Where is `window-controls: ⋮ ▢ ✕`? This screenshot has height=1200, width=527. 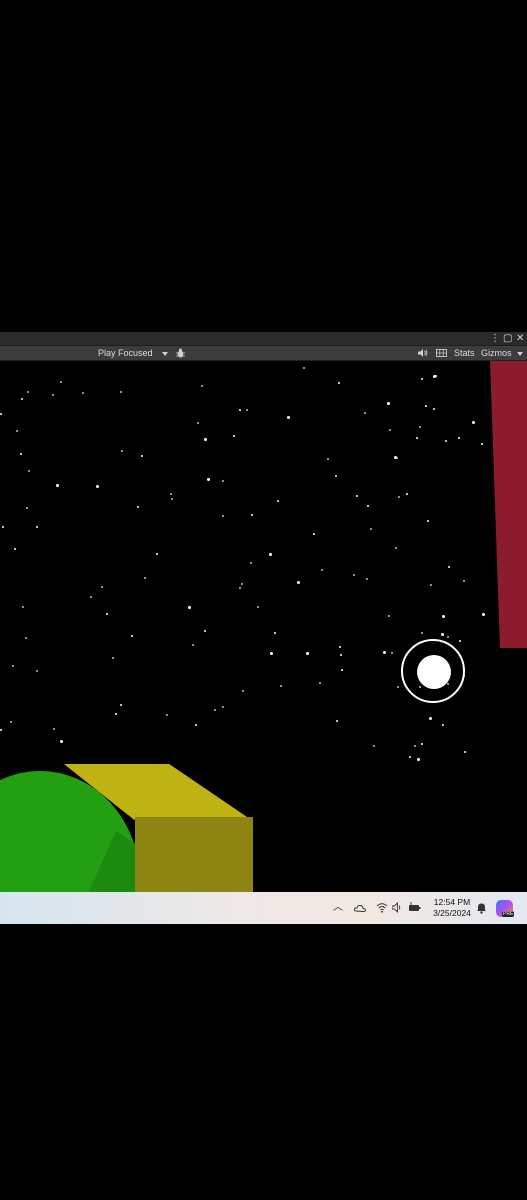
window-controls: ⋮ ▢ ✕ is located at coordinates (507, 338).